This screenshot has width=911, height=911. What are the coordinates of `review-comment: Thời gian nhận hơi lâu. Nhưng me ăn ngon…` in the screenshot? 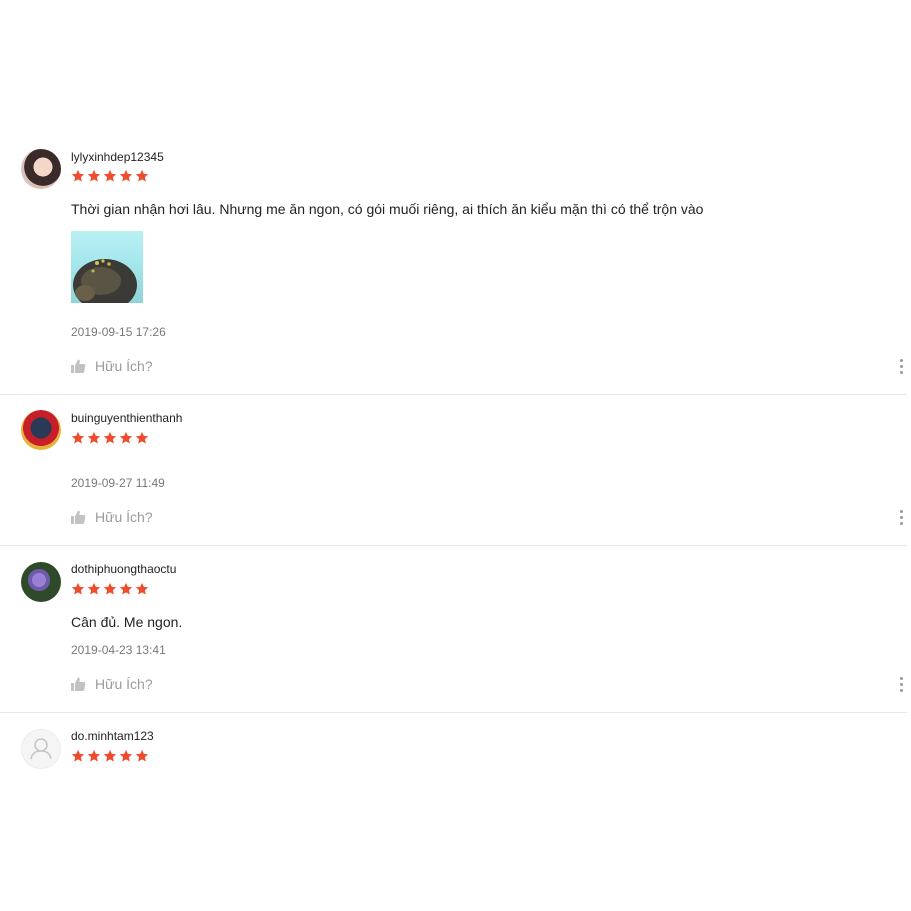 It's located at (387, 209).